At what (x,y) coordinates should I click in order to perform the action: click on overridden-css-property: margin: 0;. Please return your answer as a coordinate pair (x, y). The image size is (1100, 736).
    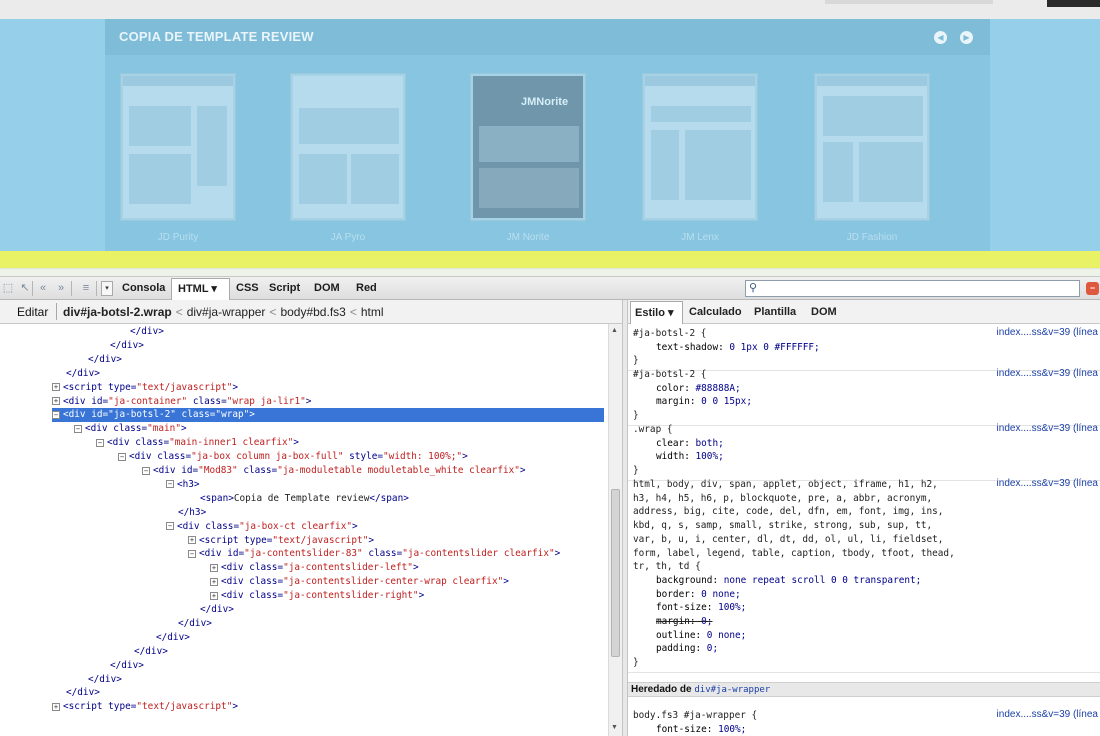
    Looking at the image, I should click on (684, 621).